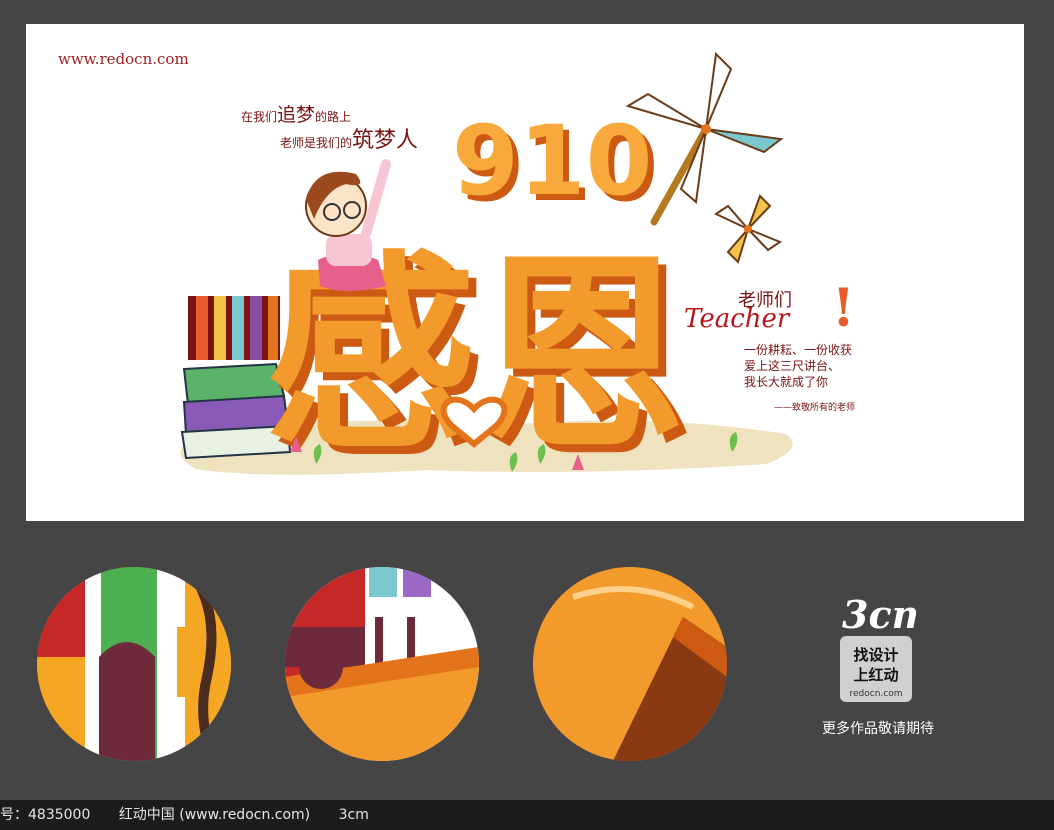  What do you see at coordinates (59, 815) in the screenshot?
I see `id-value: 4835000` at bounding box center [59, 815].